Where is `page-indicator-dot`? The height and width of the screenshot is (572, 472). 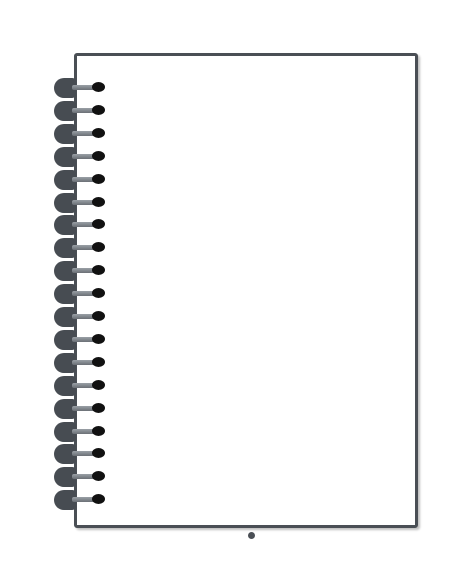 page-indicator-dot is located at coordinates (251, 535).